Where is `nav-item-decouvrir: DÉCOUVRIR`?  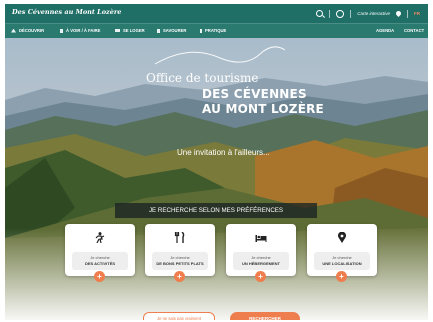
nav-item-decouvrir: DÉCOUVRIR is located at coordinates (27, 30).